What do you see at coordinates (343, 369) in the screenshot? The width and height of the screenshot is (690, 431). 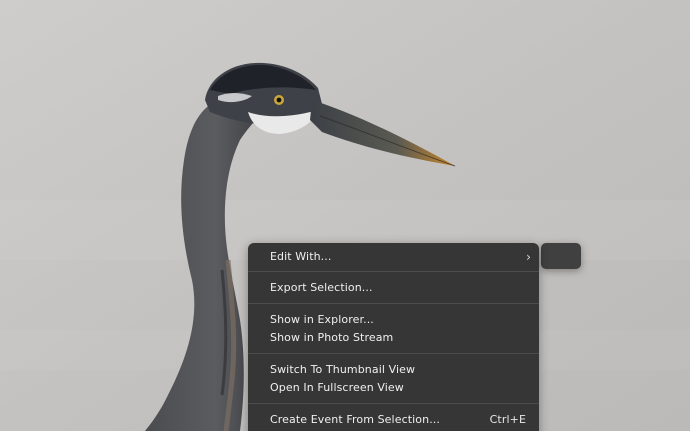 I see `menu-item-label: Switch To Thumbnail View` at bounding box center [343, 369].